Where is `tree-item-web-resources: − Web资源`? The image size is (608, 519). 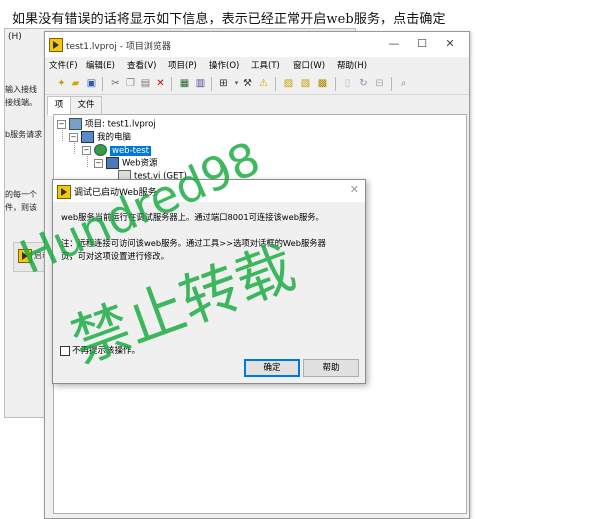
tree-item-web-resources: − Web资源 is located at coordinates (126, 163).